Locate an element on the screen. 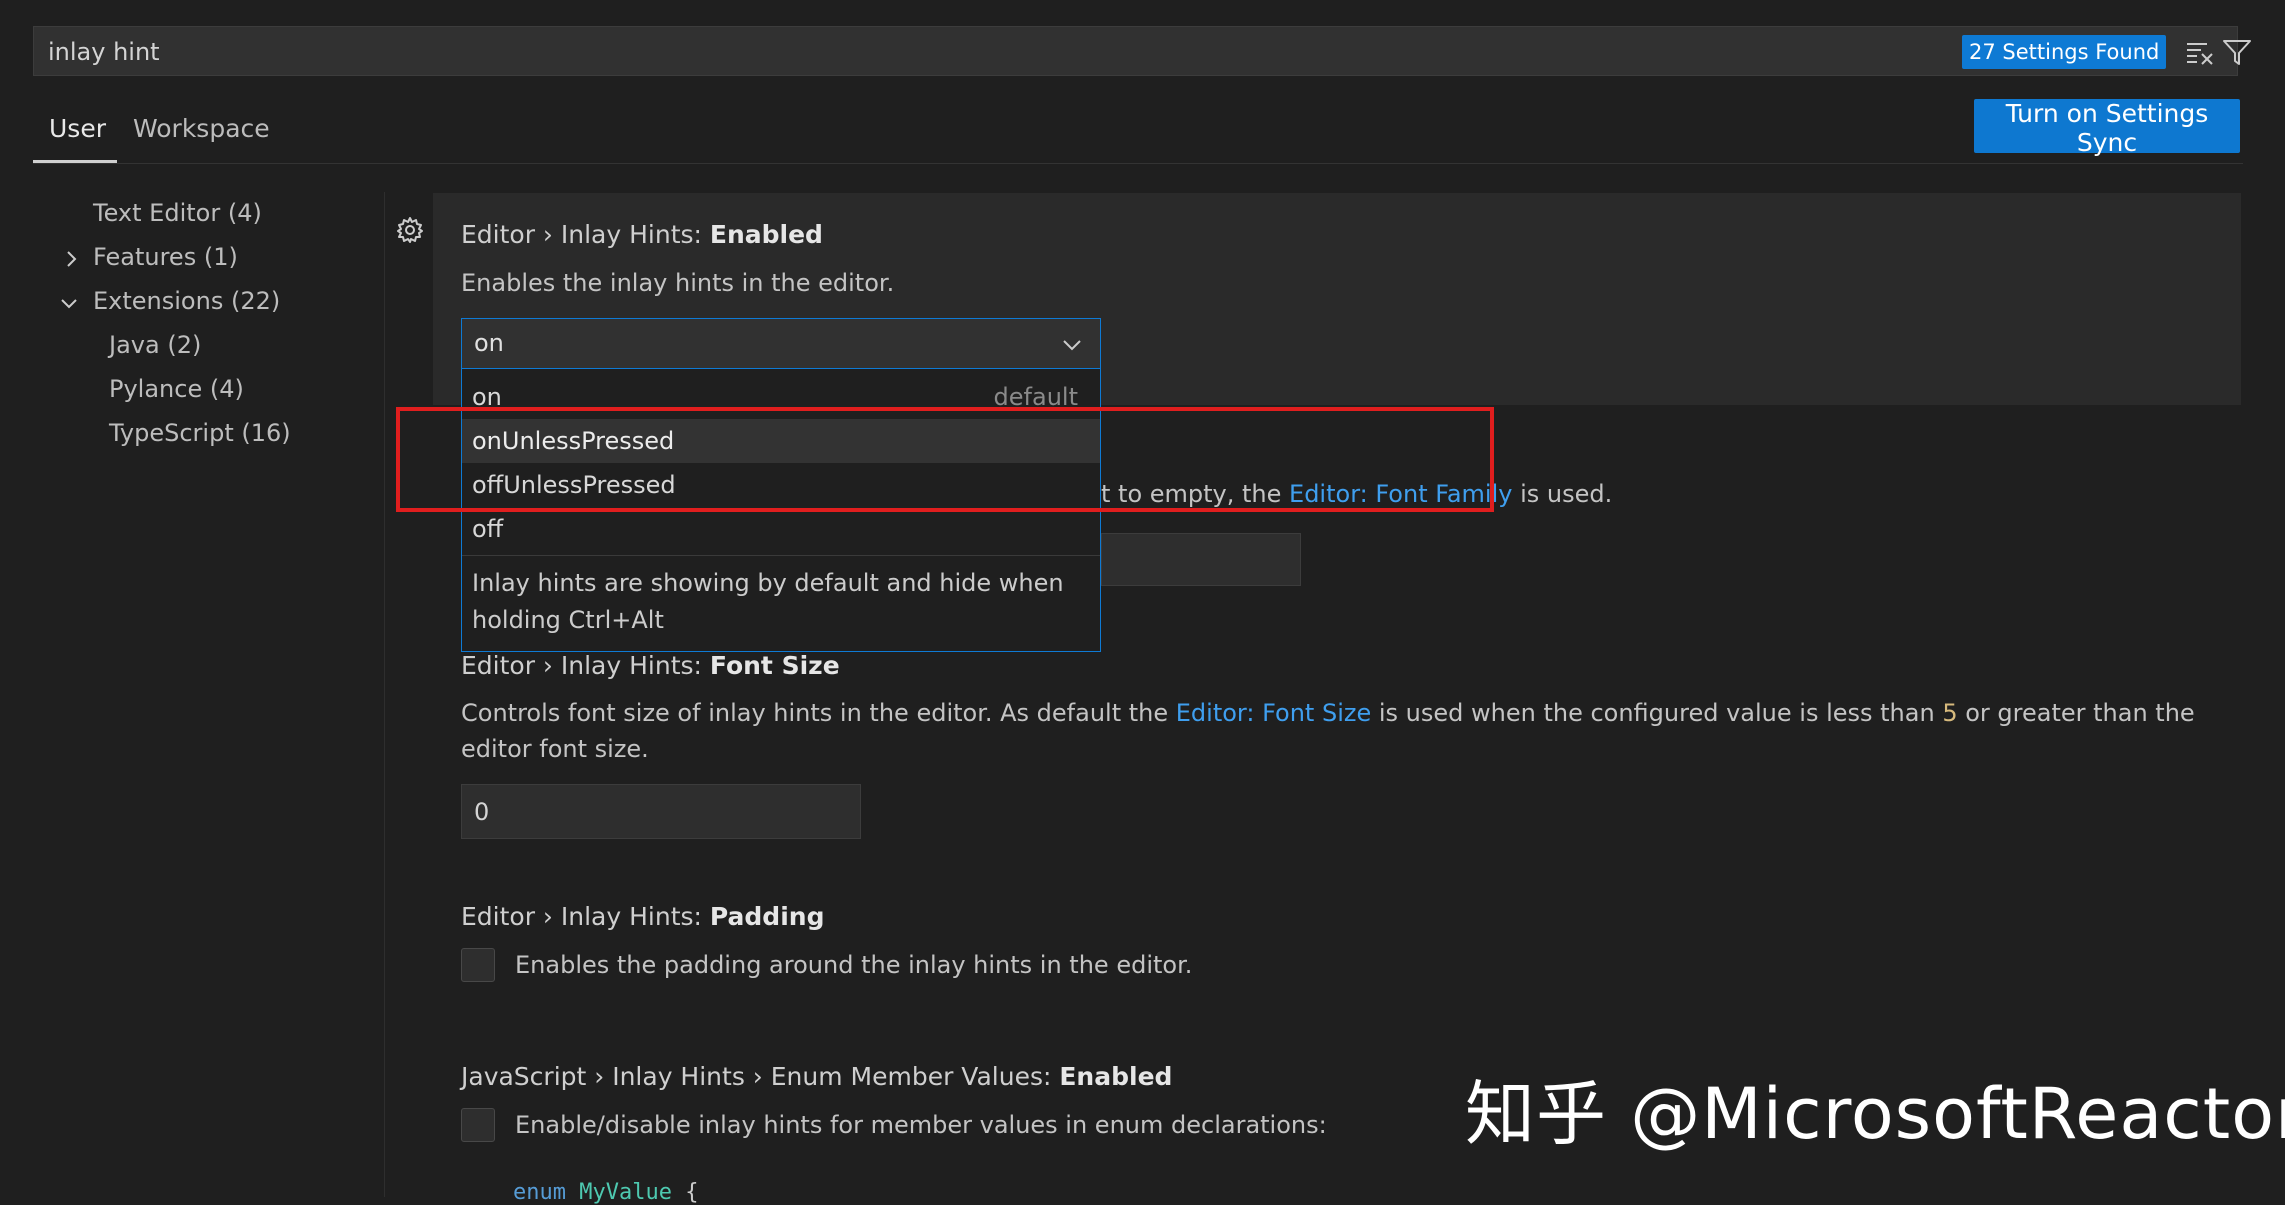 Image resolution: width=2285 pixels, height=1205 pixels. clear-filter-icon is located at coordinates (2200, 52).